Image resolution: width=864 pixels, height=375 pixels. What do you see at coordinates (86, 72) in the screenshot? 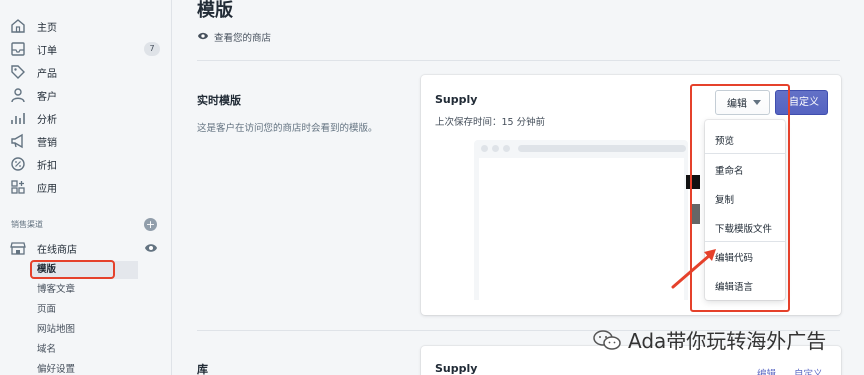
I see `nav-products: 产品` at bounding box center [86, 72].